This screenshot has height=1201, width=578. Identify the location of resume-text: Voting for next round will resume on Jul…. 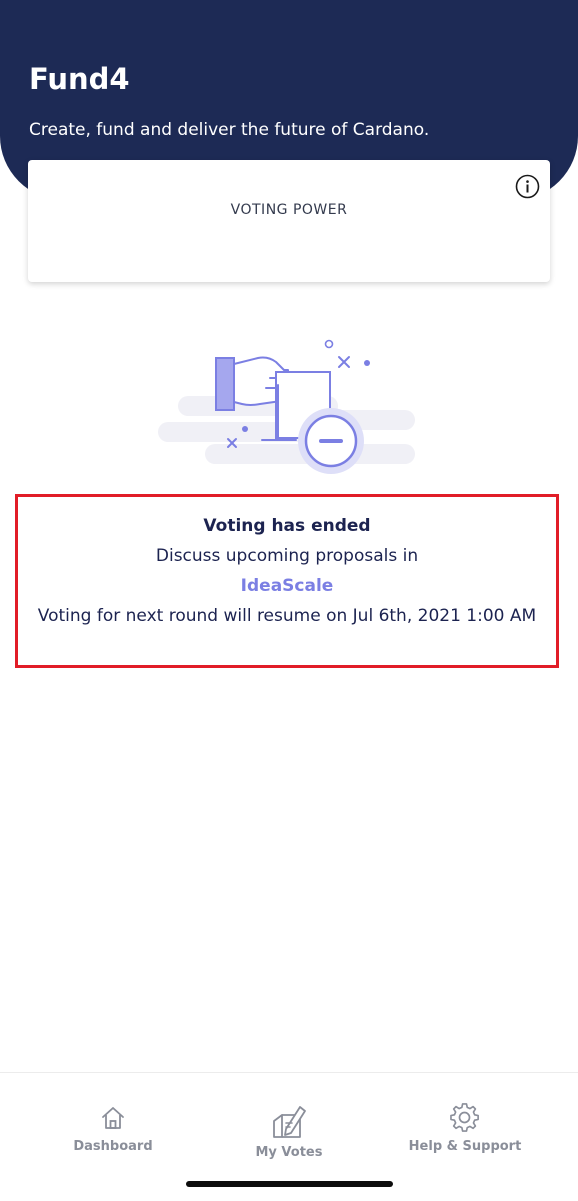
(287, 616).